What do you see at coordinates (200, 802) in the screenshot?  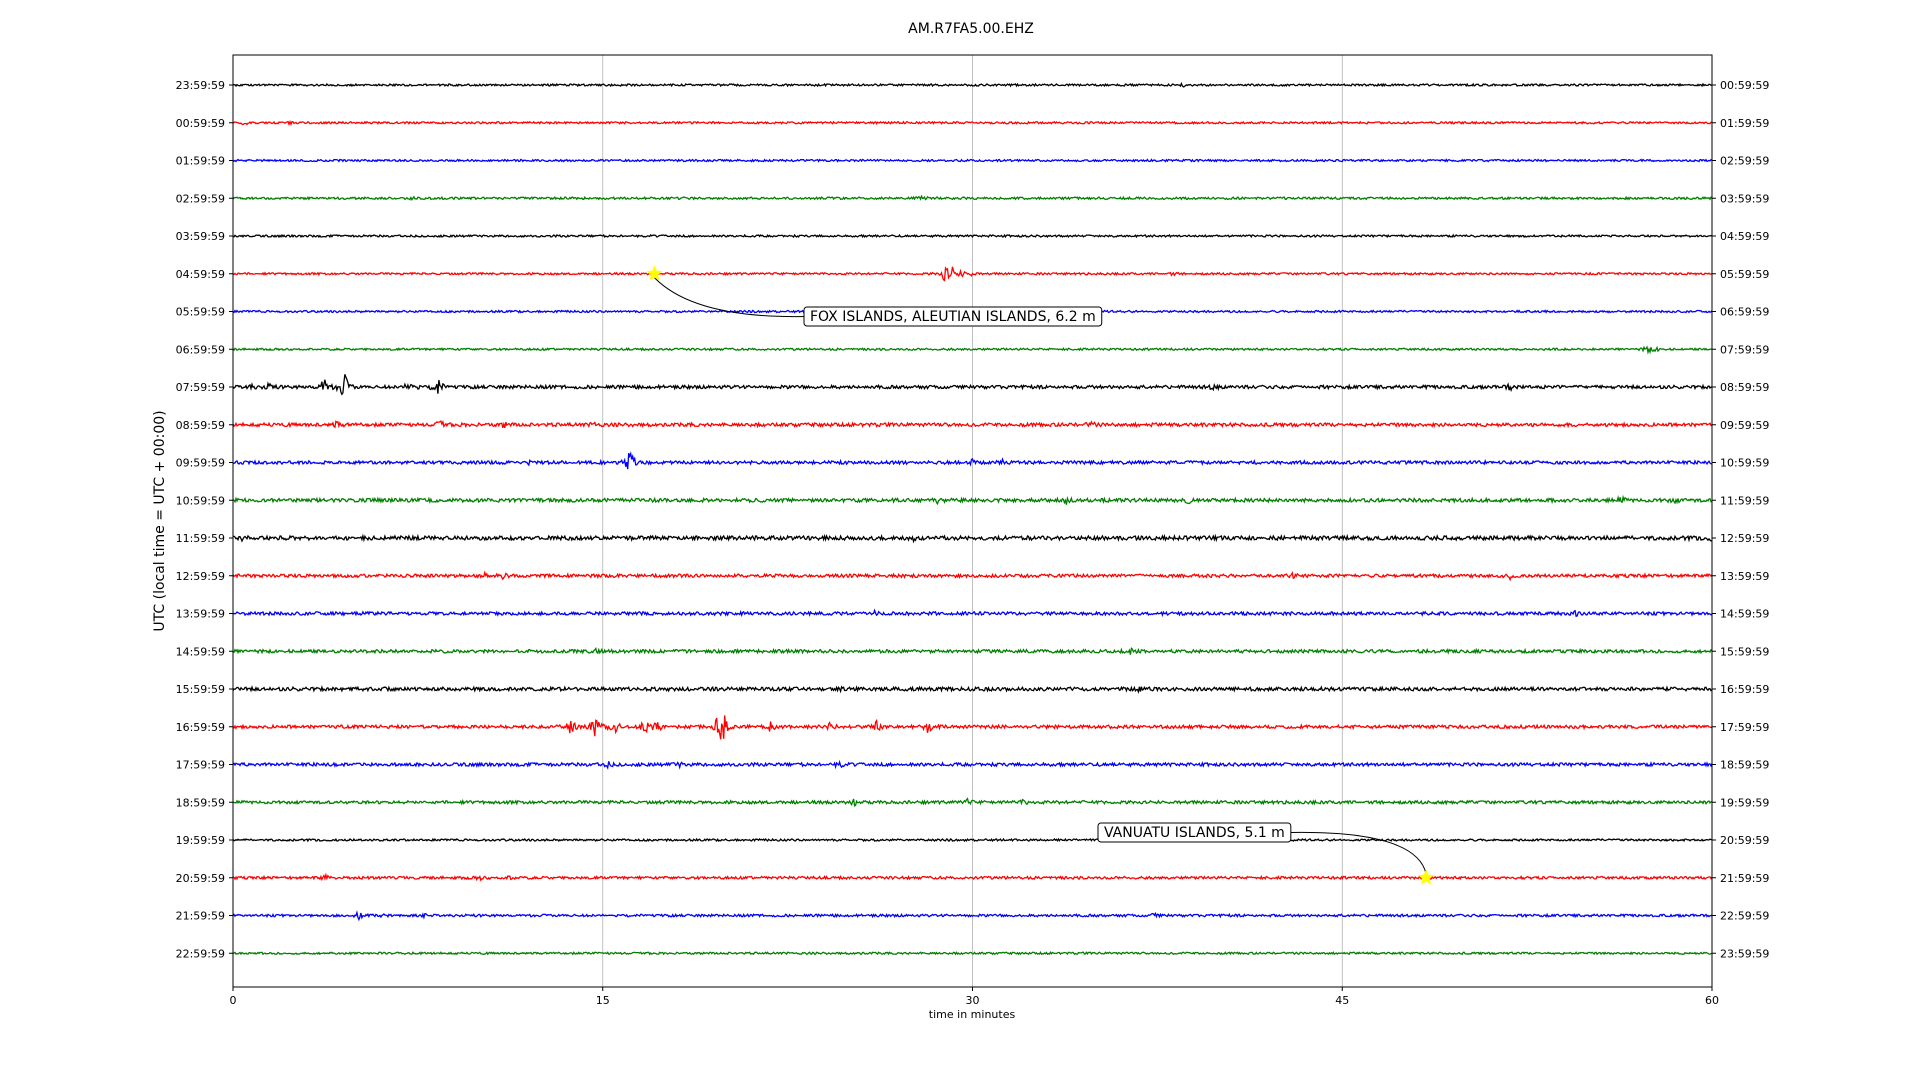 I see `y-tick-label-left-19: 18:59:59` at bounding box center [200, 802].